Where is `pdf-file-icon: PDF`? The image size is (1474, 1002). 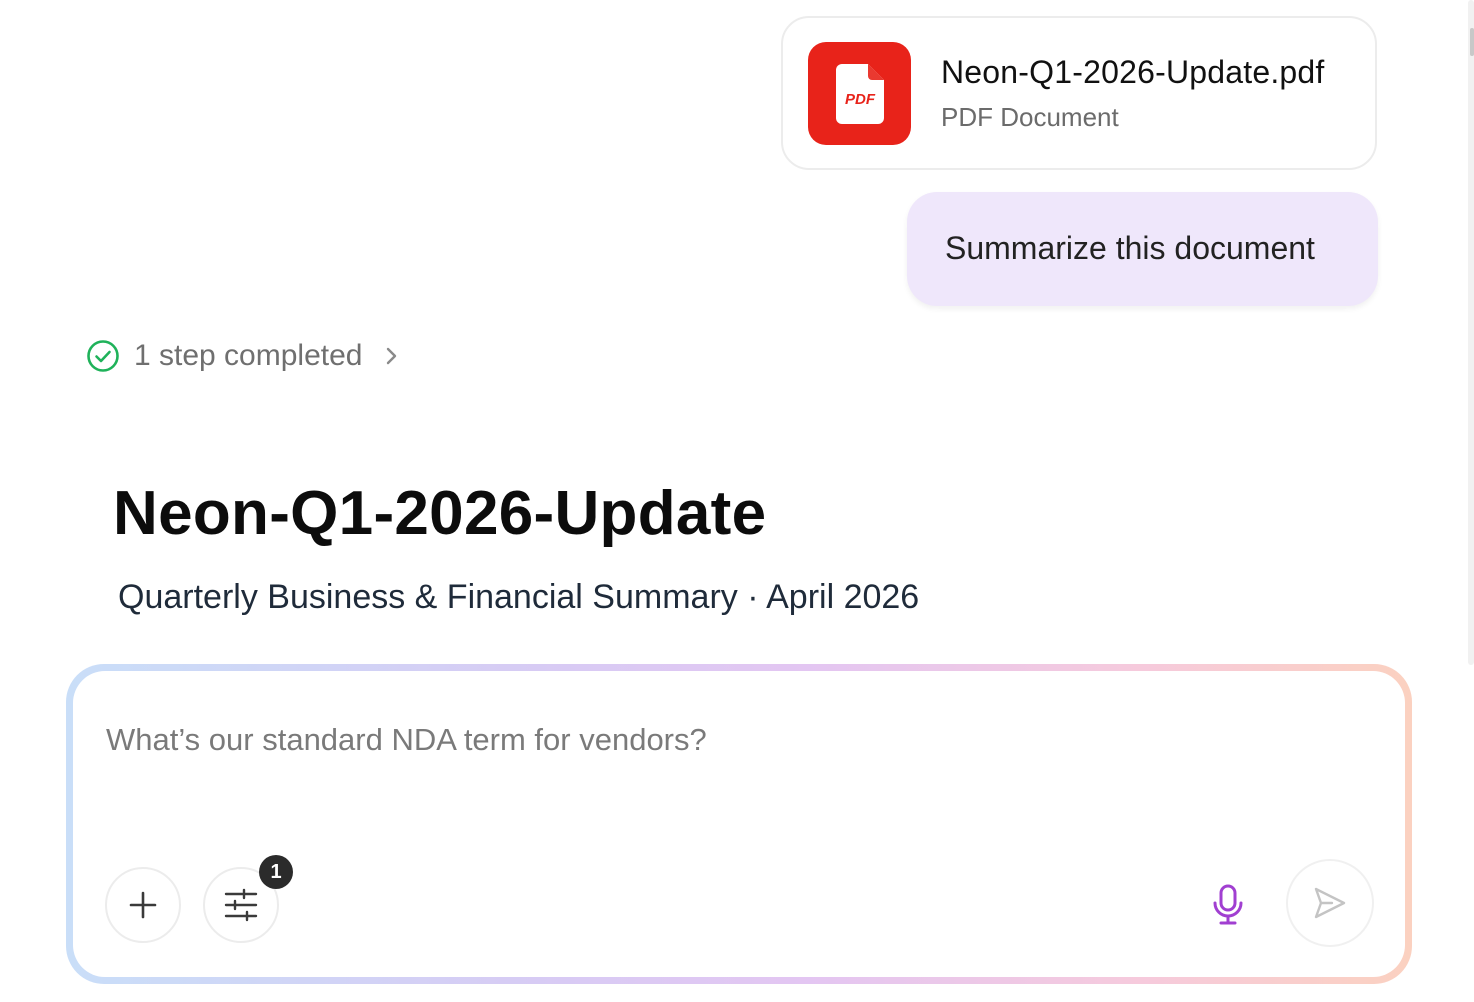
pdf-file-icon: PDF is located at coordinates (859, 93).